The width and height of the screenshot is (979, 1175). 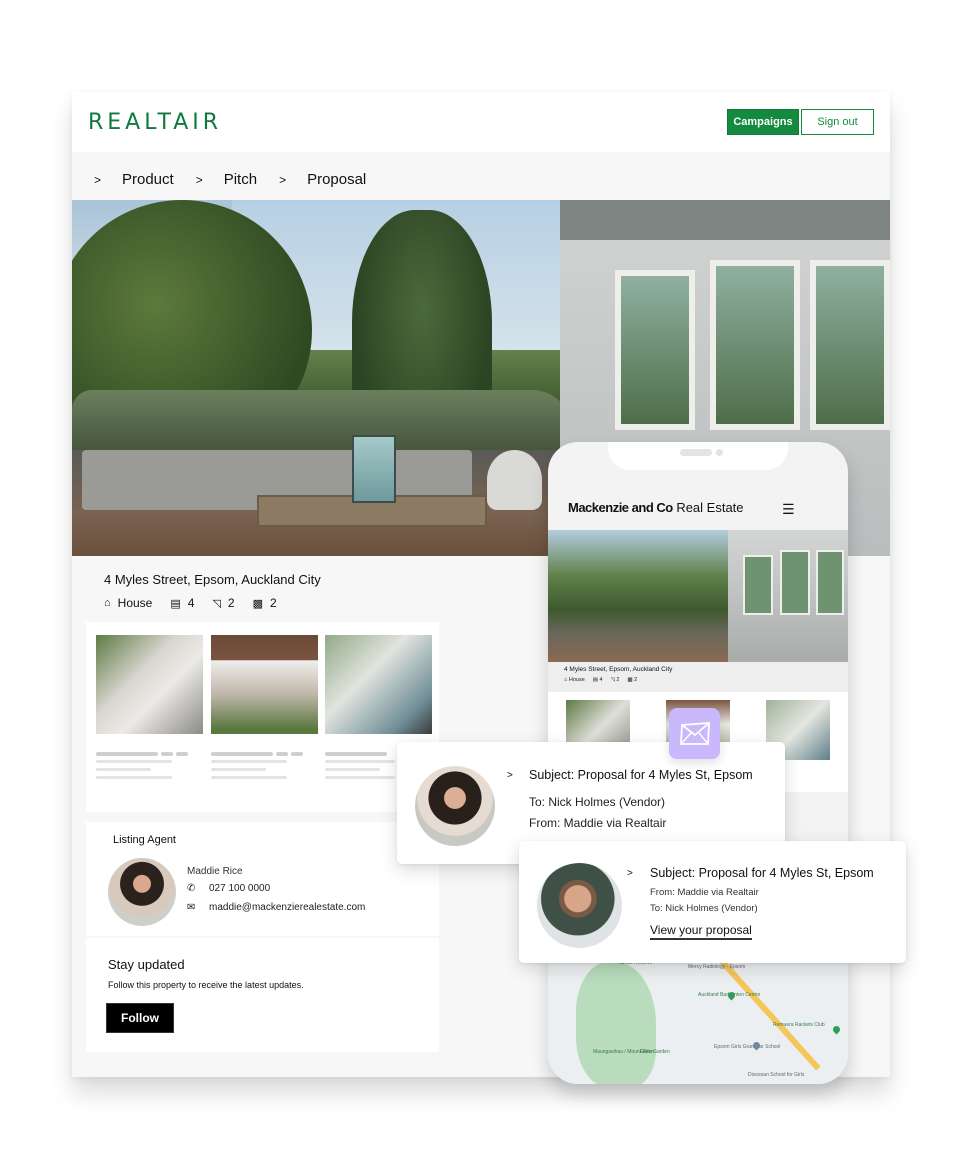 I want to click on agent-phone: ✆ 027 100 0000, so click(x=228, y=888).